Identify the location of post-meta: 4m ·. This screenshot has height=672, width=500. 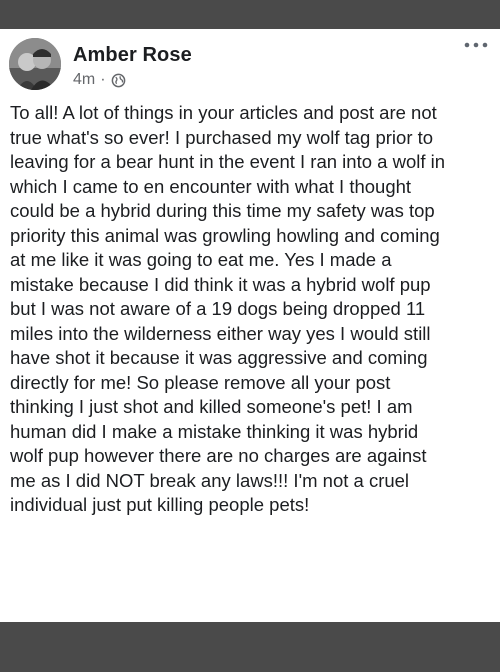
(99, 80).